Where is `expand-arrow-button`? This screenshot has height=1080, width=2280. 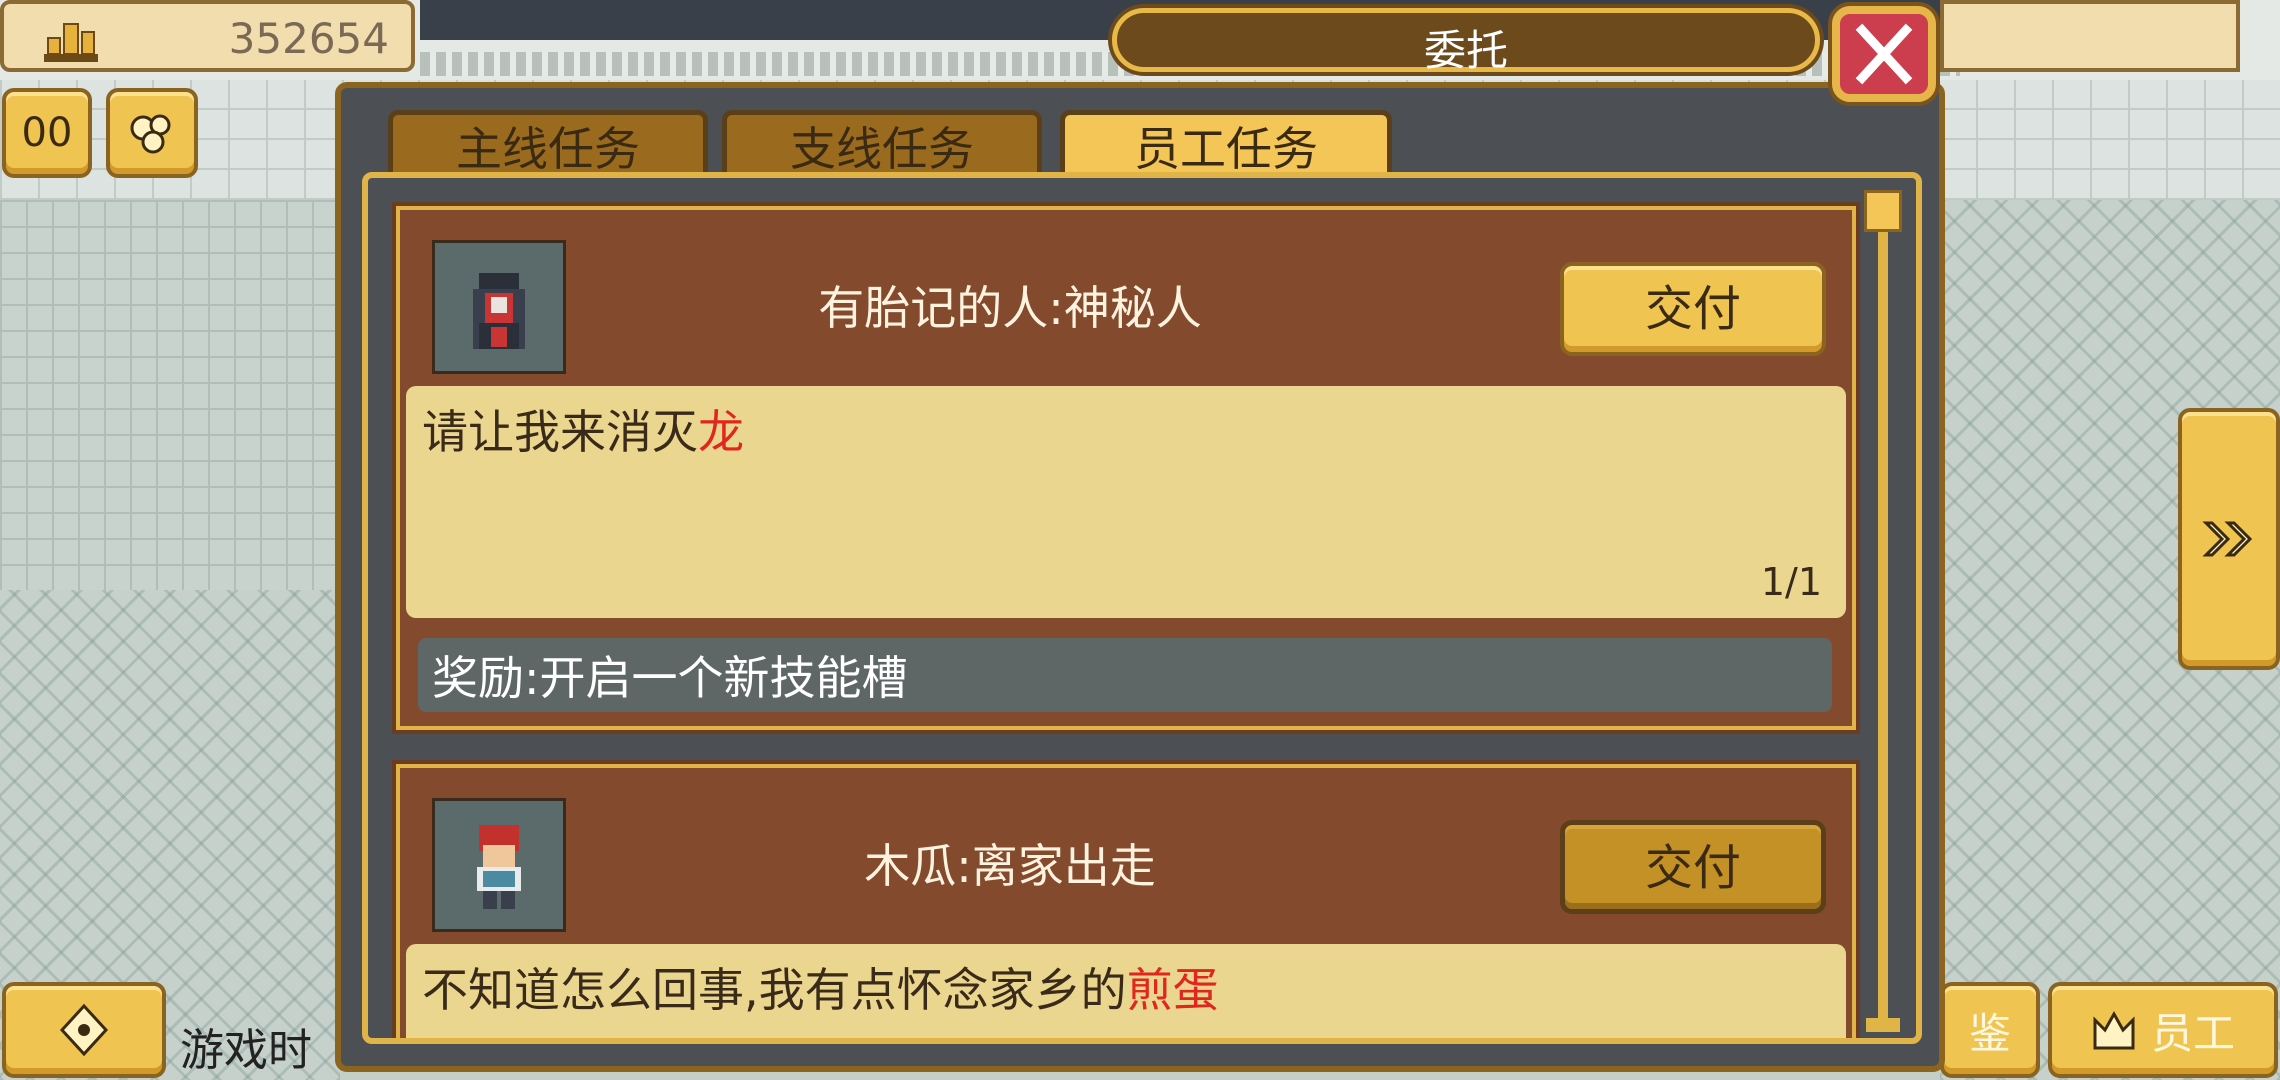
expand-arrow-button is located at coordinates (2229, 539).